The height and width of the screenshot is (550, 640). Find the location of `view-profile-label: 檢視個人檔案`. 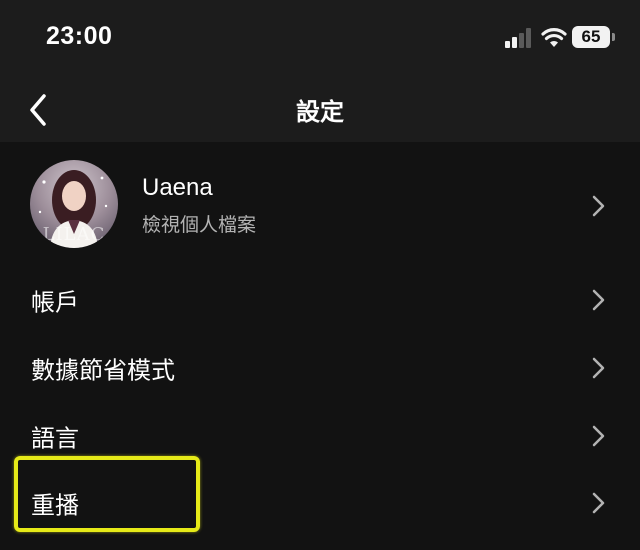

view-profile-label: 檢視個人檔案 is located at coordinates (199, 225).